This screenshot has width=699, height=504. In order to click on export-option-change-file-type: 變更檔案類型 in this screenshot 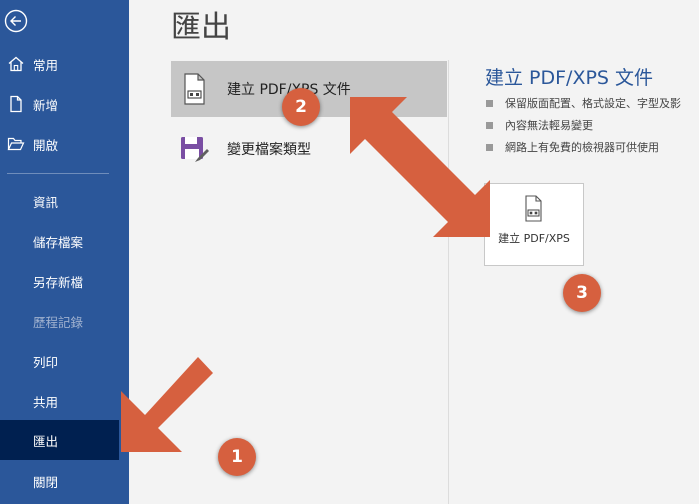, I will do `click(309, 149)`.